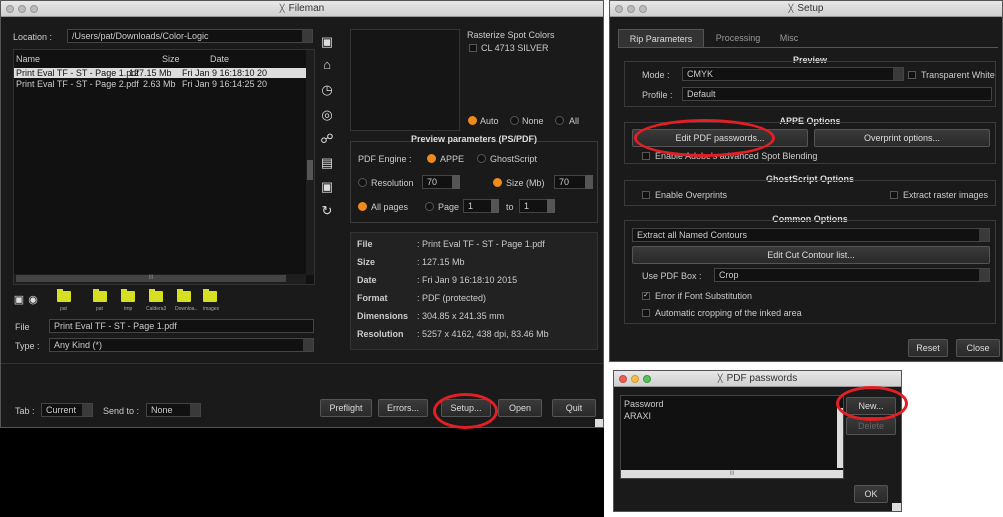 The image size is (1003, 517). I want to click on network-icon: ☍, so click(327, 139).